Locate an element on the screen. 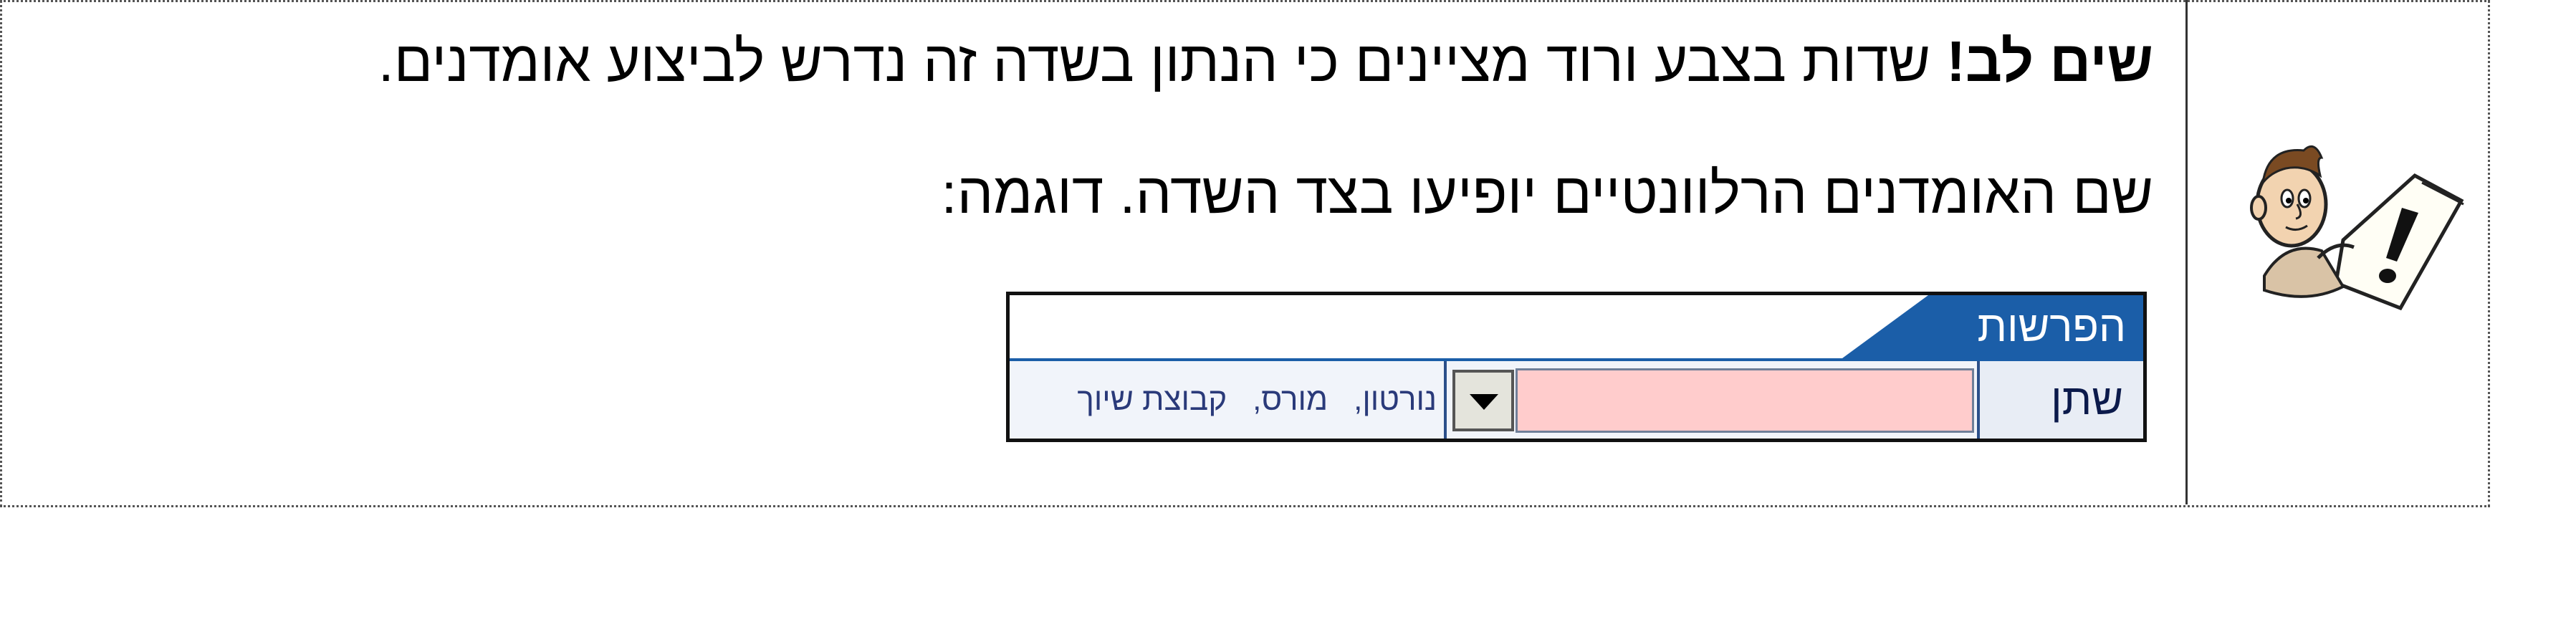 This screenshot has width=2576, height=637. required-field-input is located at coordinates (1745, 400).